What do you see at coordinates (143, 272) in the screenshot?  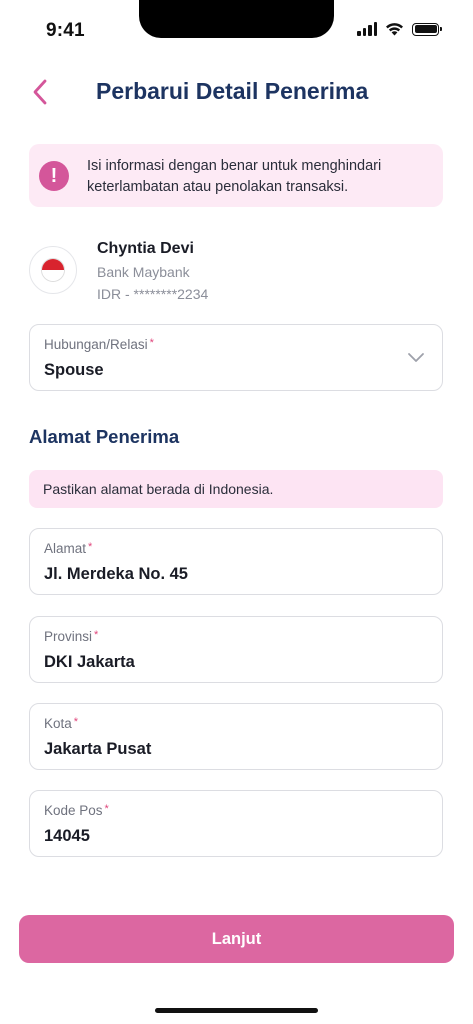 I see `recipient-bank: Bank Maybank` at bounding box center [143, 272].